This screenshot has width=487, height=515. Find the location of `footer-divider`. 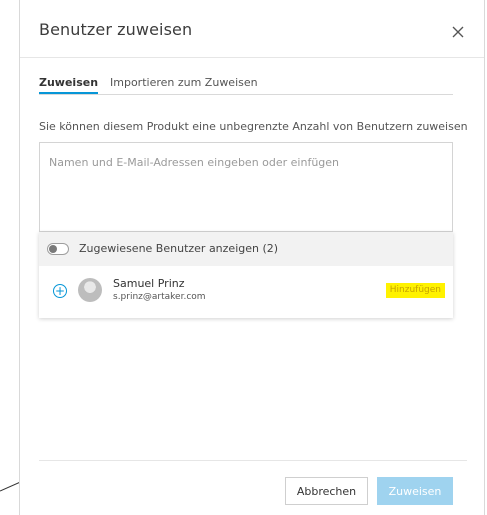

footer-divider is located at coordinates (253, 460).